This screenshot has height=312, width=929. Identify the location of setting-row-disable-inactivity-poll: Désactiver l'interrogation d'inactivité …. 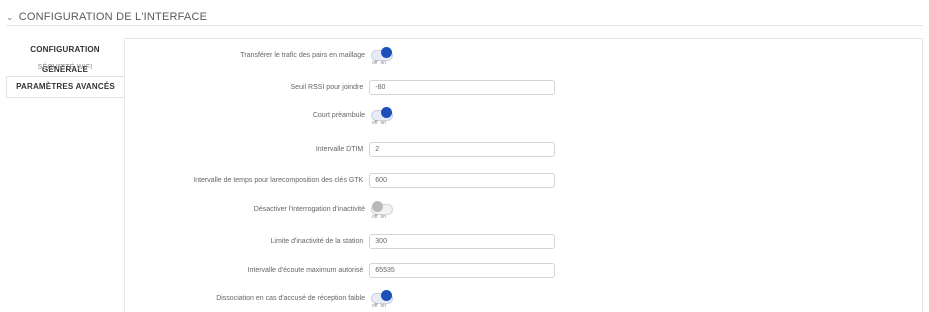
(340, 209).